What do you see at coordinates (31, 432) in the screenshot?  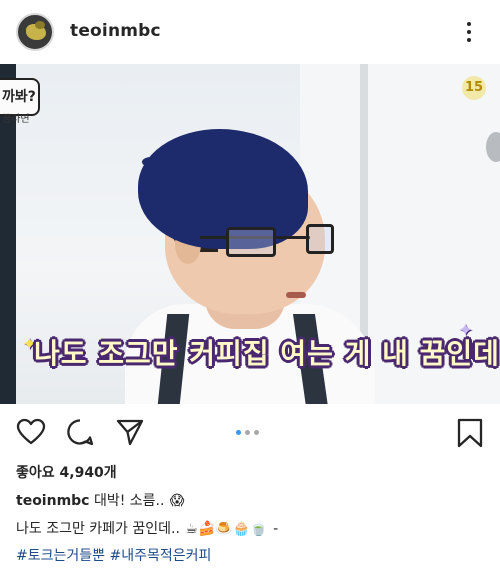 I see `heart-icon` at bounding box center [31, 432].